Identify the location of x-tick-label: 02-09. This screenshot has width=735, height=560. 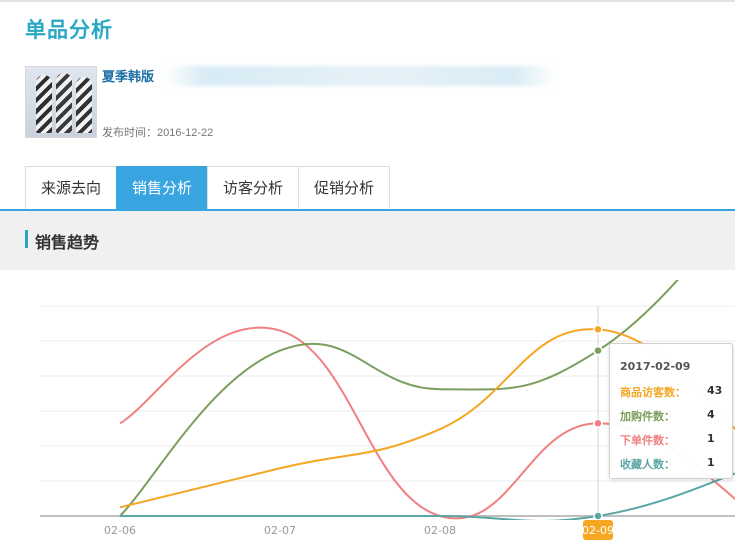
(598, 530).